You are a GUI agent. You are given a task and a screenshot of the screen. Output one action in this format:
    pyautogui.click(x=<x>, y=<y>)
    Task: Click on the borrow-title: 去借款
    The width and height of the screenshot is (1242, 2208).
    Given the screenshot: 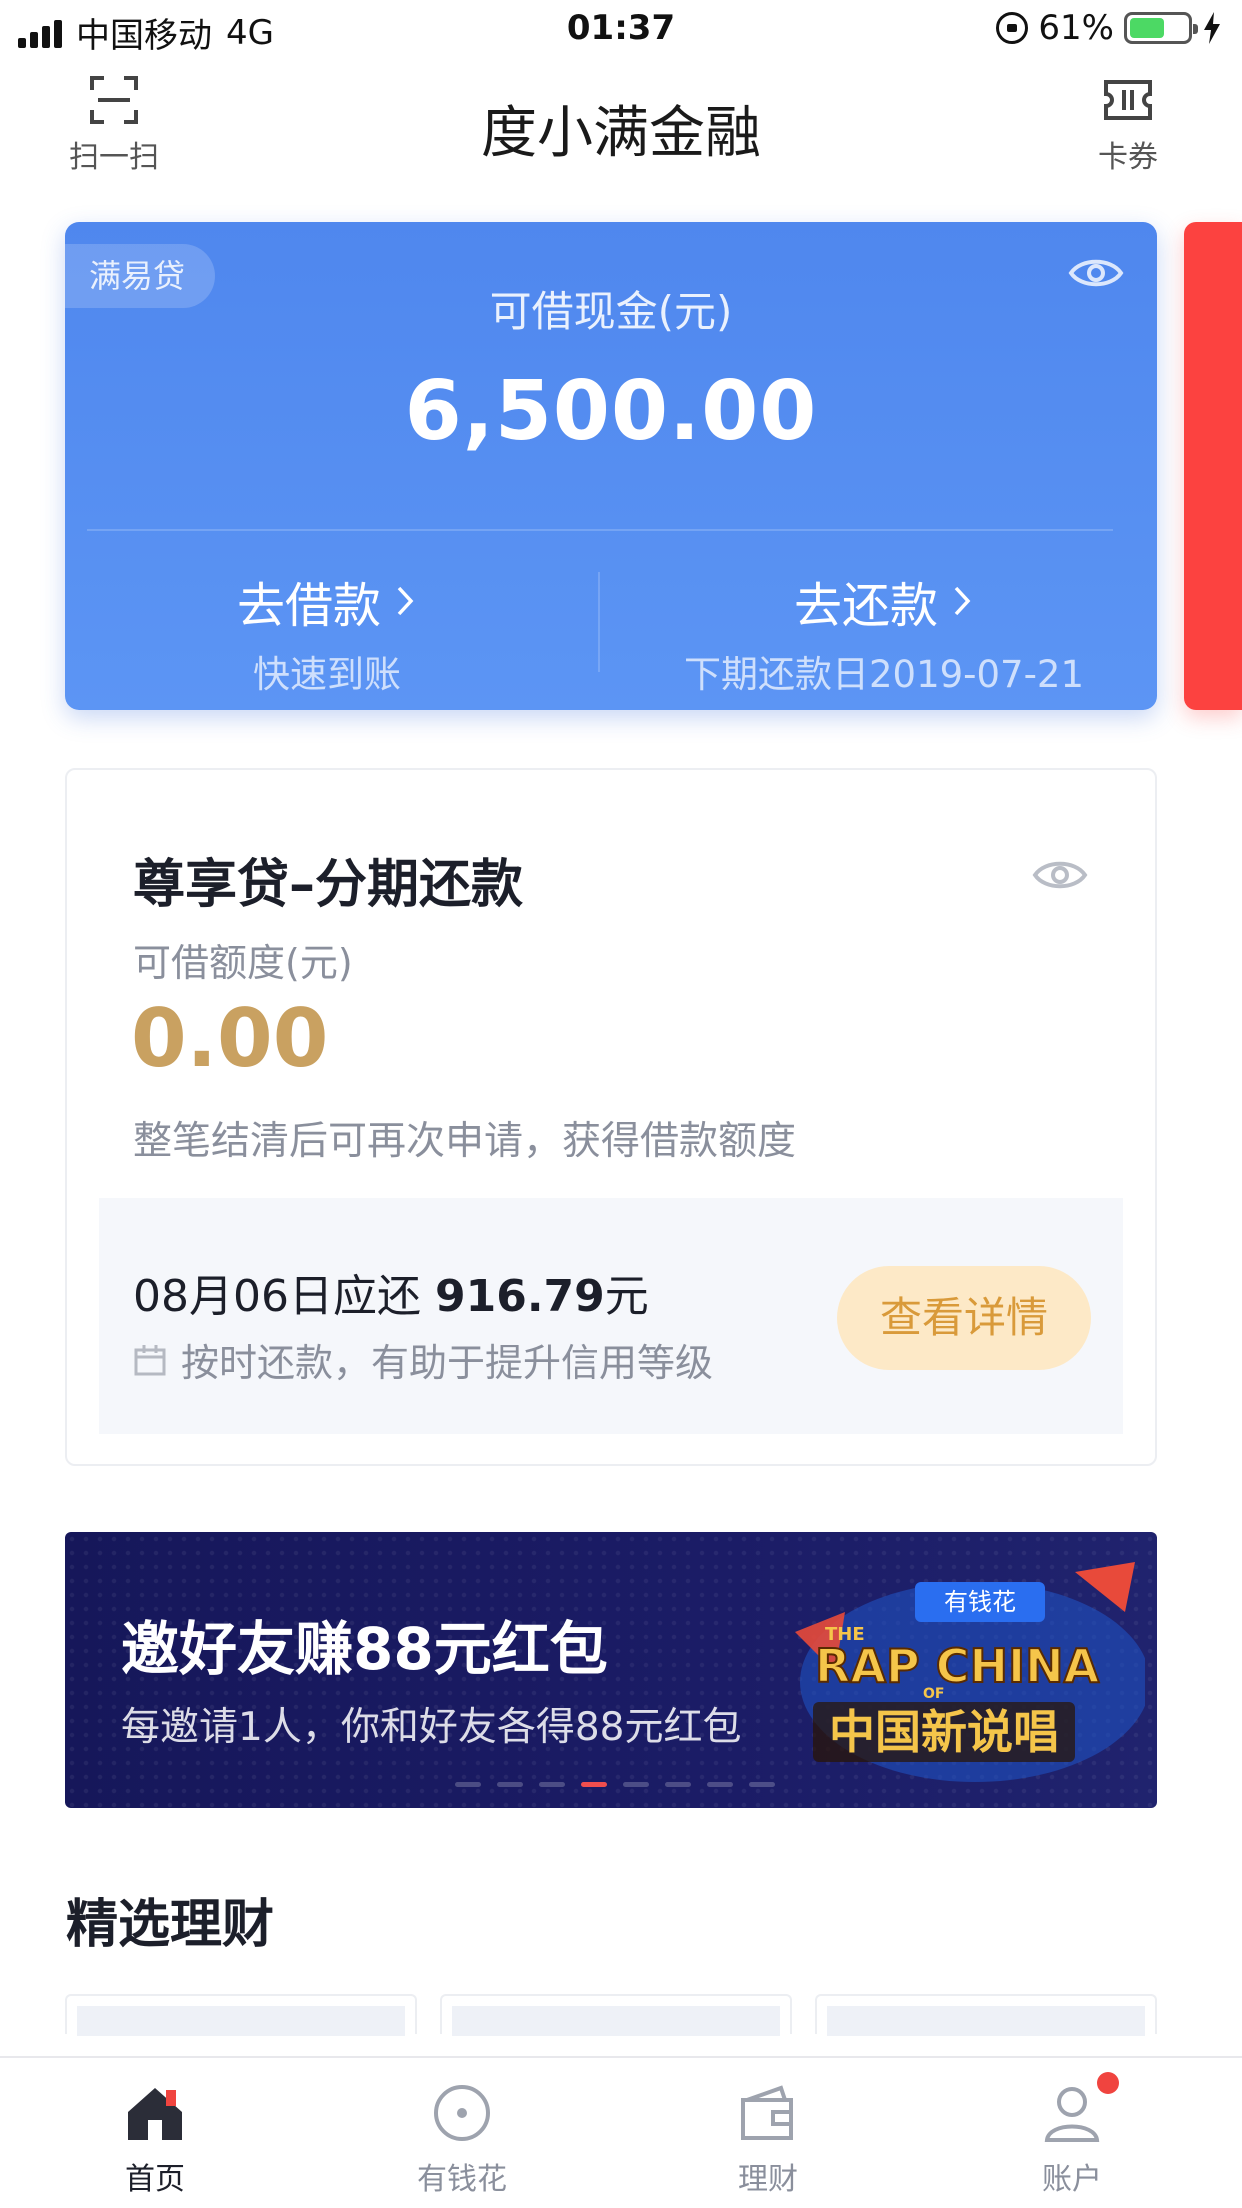 What is the action you would take?
    pyautogui.click(x=308, y=606)
    